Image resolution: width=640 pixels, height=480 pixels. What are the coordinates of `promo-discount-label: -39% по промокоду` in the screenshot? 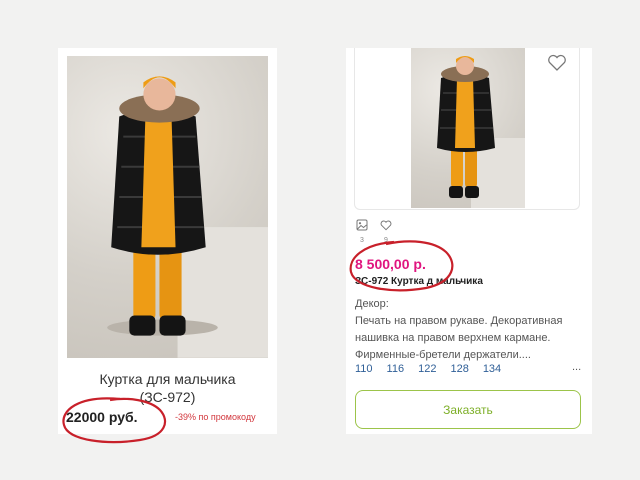 It's located at (215, 417).